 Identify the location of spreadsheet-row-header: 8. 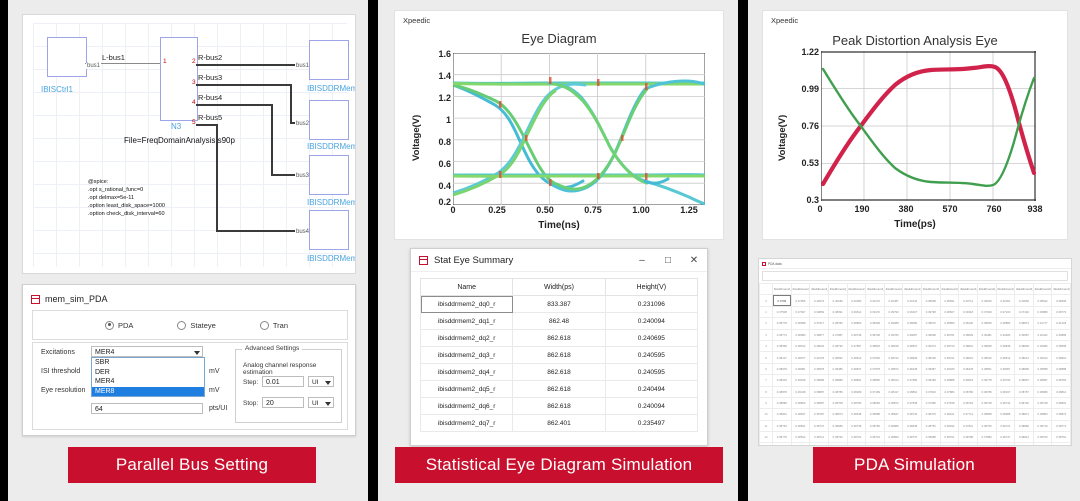
(766, 391).